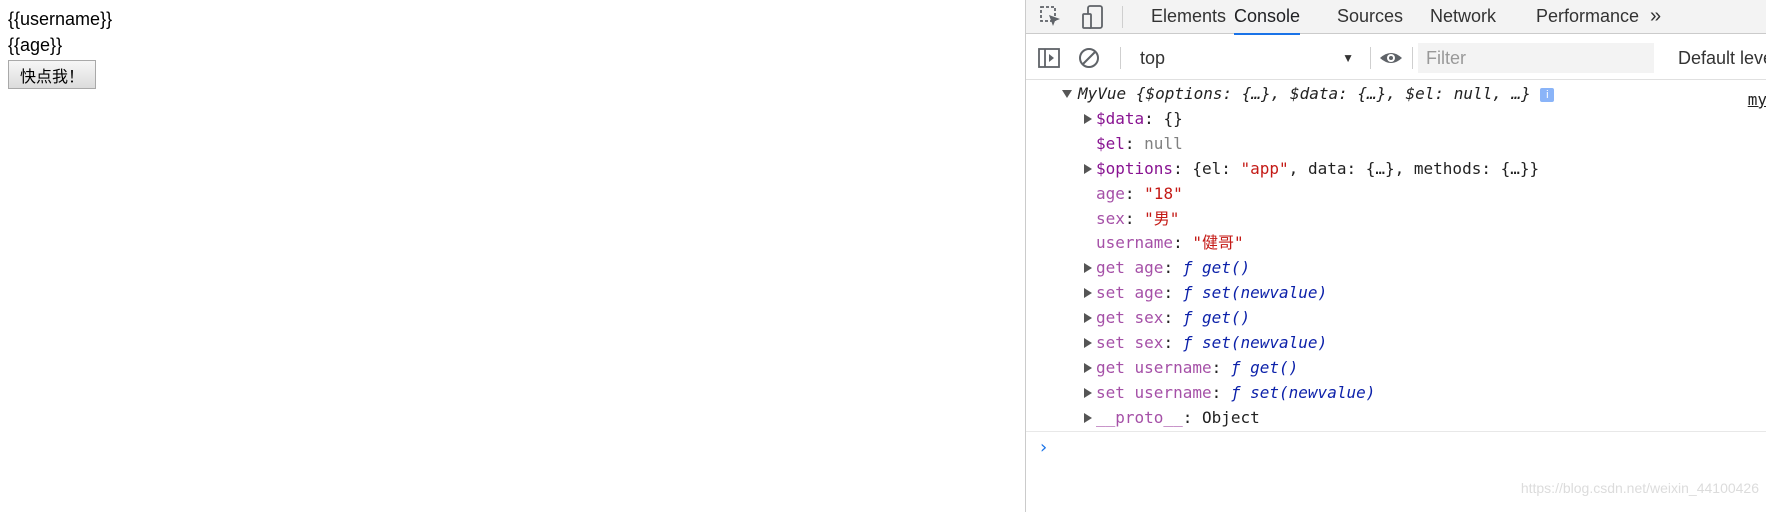 Image resolution: width=1766 pixels, height=512 pixels. Describe the element at coordinates (1163, 193) in the screenshot. I see `property-value: "18"` at that location.